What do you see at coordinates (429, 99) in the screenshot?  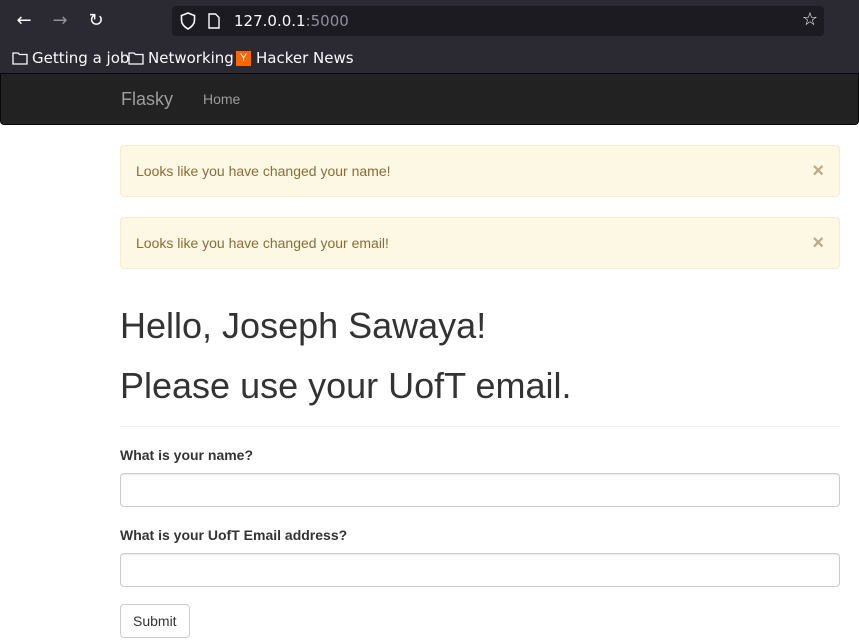 I see `site-navbar: Flasky Home` at bounding box center [429, 99].